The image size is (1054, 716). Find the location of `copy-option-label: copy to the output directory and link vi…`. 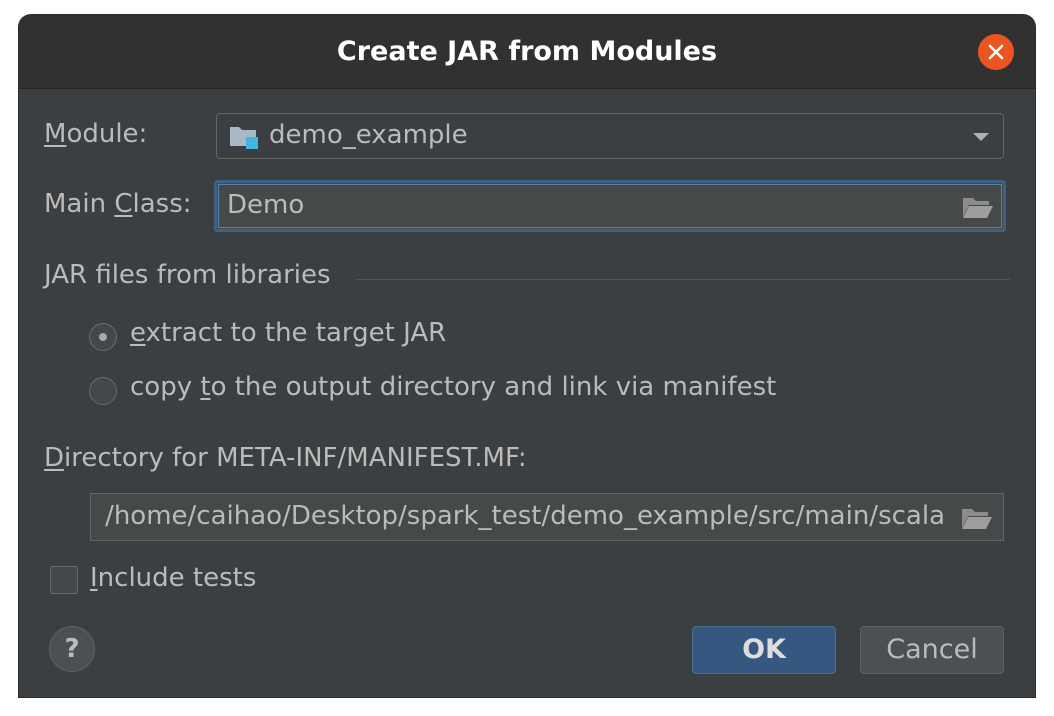

copy-option-label: copy to the output directory and link vi… is located at coordinates (453, 387).